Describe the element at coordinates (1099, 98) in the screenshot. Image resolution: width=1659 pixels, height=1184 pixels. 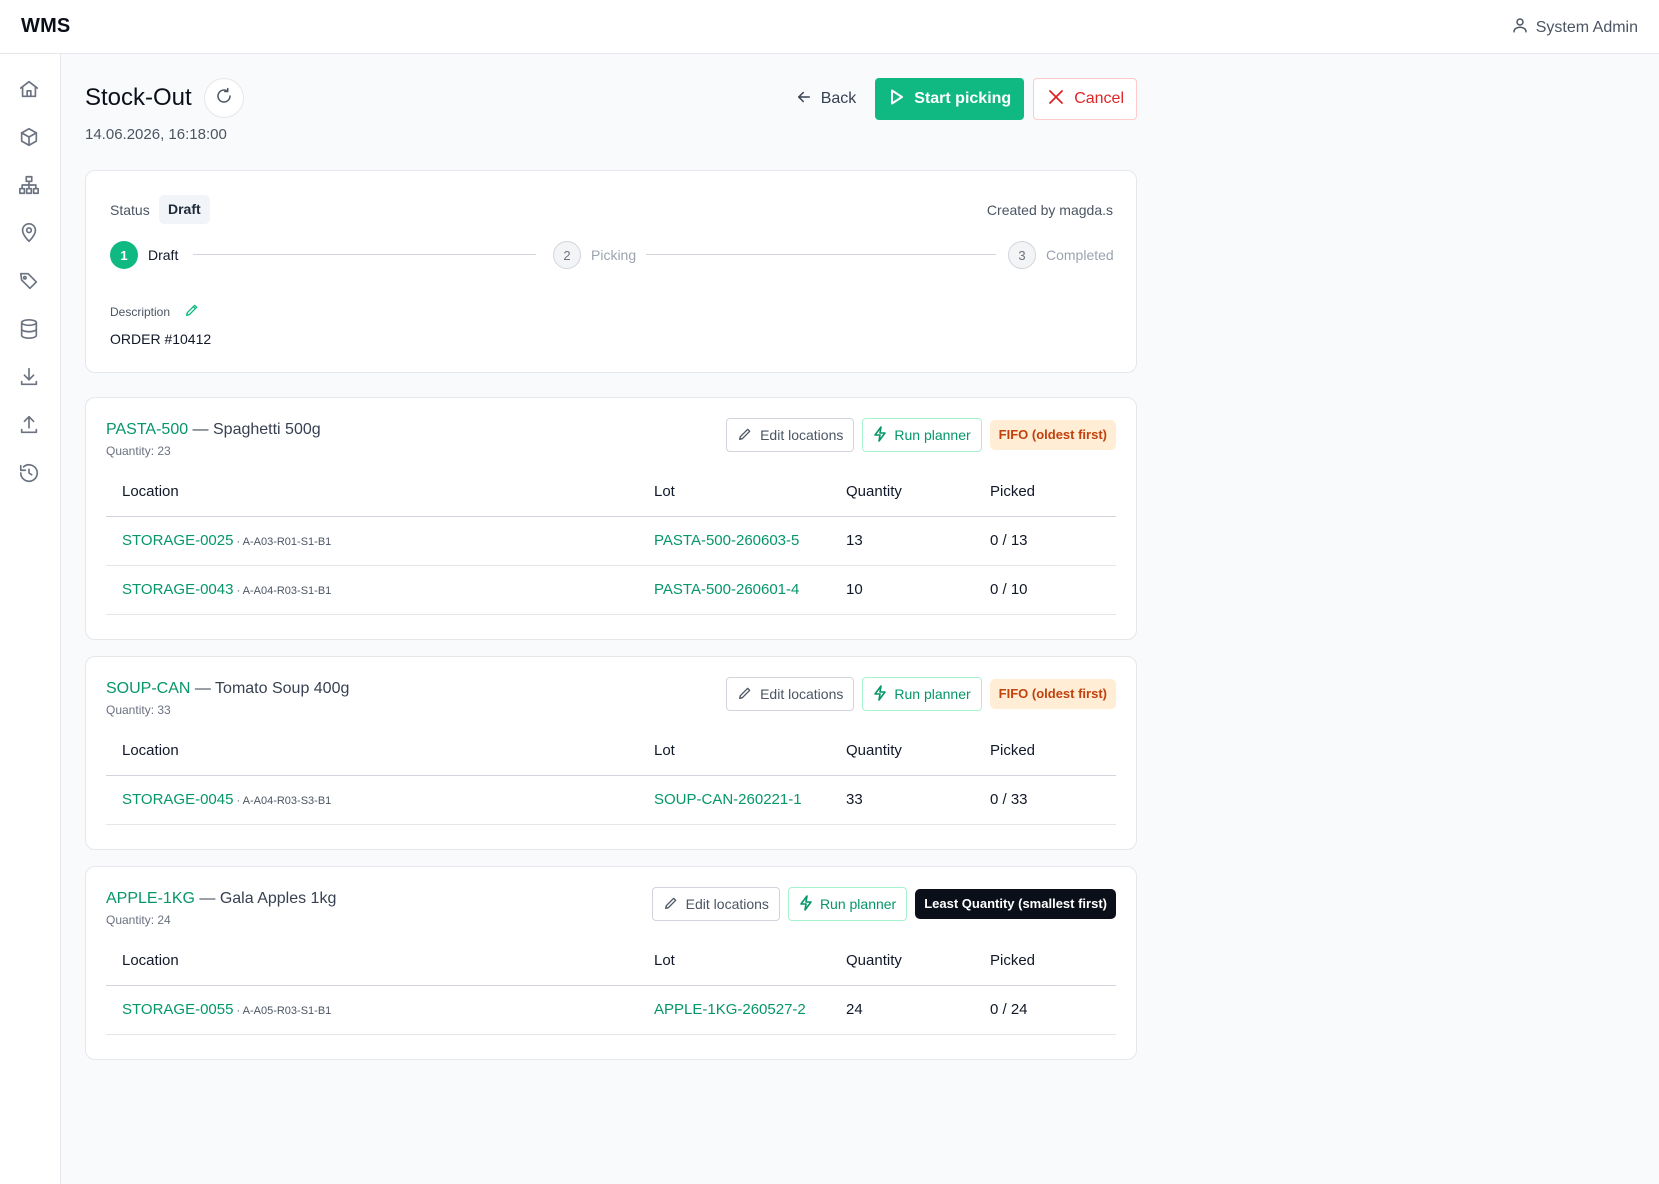
I see `cancel-label: Cancel` at that location.